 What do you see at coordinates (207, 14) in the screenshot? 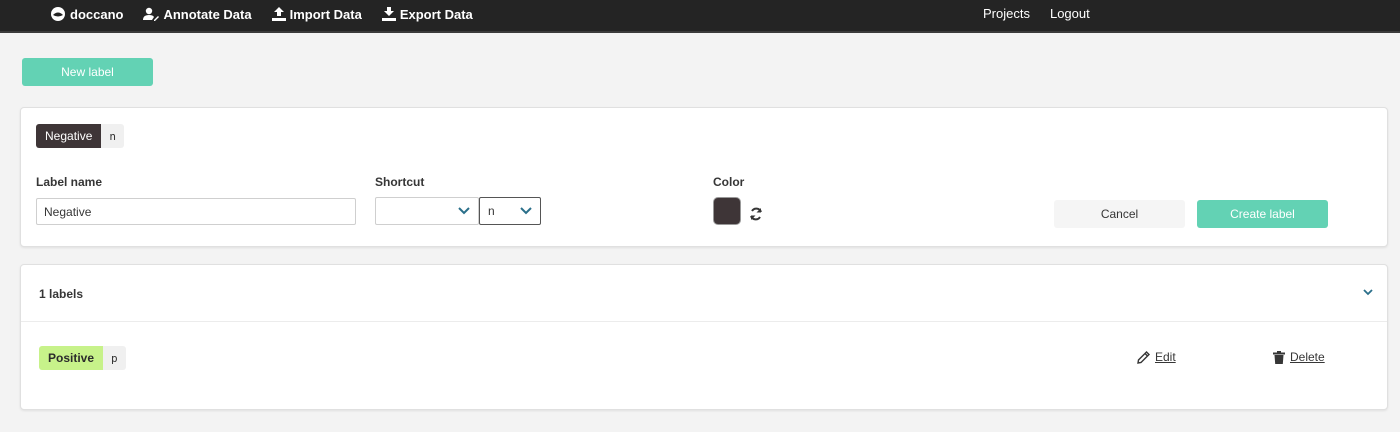
I see `annotate-data-label: Annotate Data` at bounding box center [207, 14].